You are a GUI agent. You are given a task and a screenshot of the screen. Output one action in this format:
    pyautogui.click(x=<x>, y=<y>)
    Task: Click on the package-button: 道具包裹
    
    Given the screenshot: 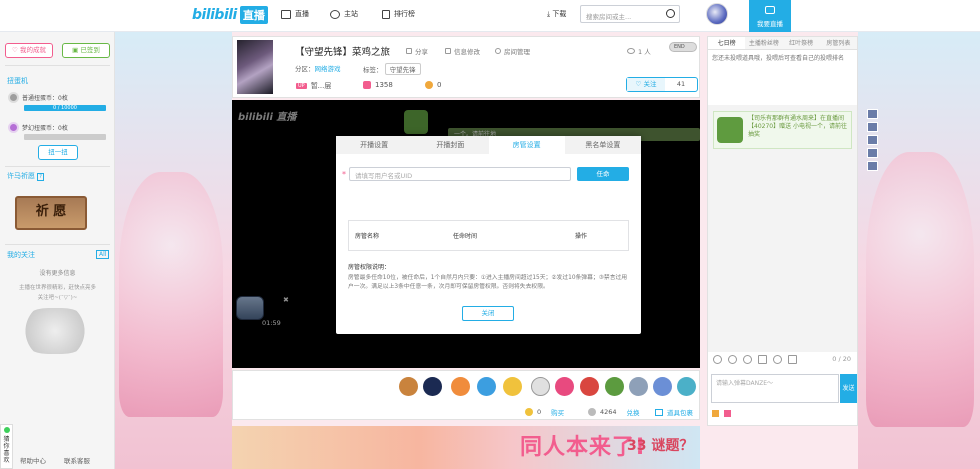 What is the action you would take?
    pyautogui.click(x=674, y=412)
    